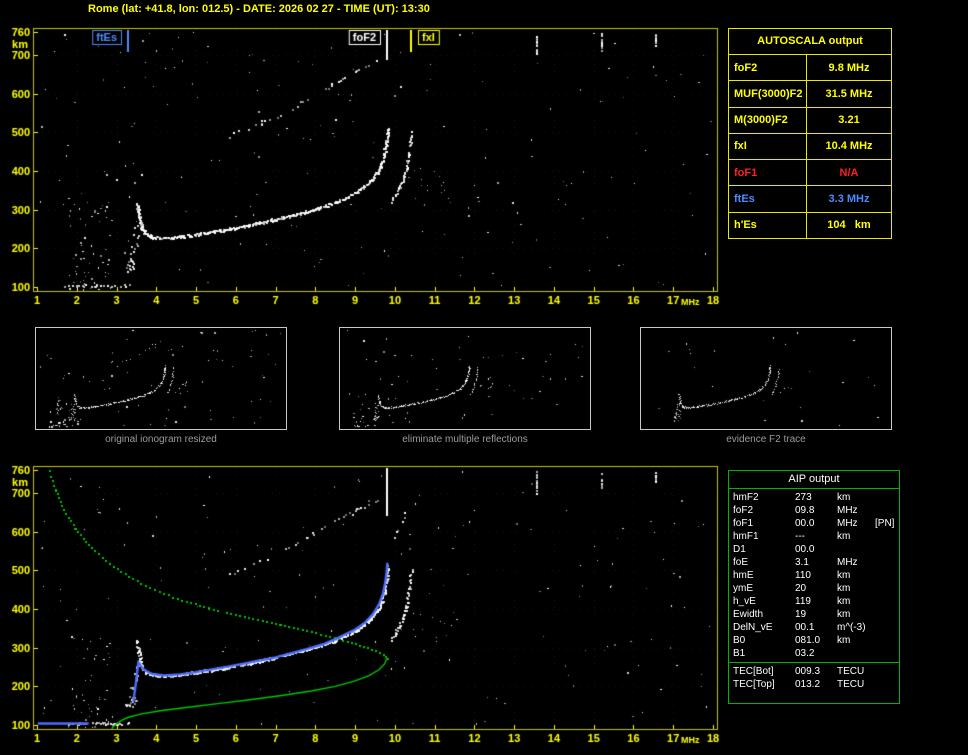 This screenshot has height=755, width=968. I want to click on aip-row: hmE 110 km, so click(814, 575).